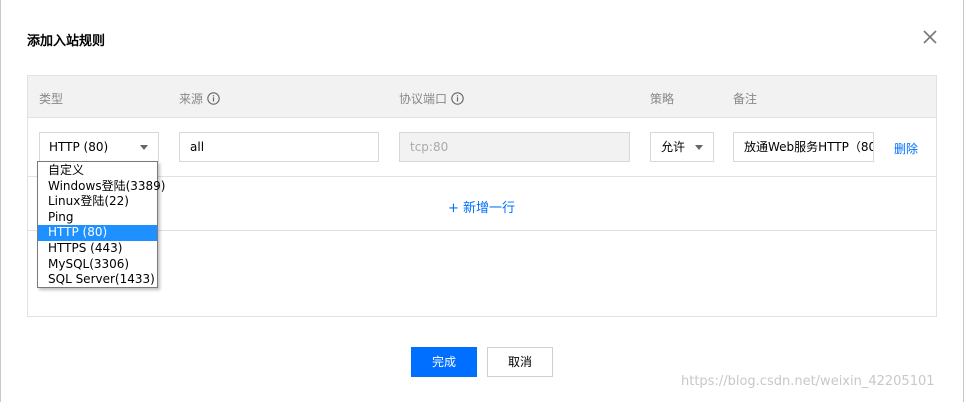 The height and width of the screenshot is (402, 964). I want to click on add-row-link: + 新增一行, so click(481, 206).